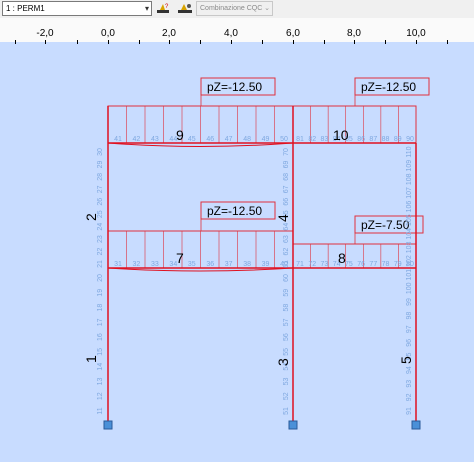 The height and width of the screenshot is (462, 474). I want to click on node-number: 26, so click(100, 202).